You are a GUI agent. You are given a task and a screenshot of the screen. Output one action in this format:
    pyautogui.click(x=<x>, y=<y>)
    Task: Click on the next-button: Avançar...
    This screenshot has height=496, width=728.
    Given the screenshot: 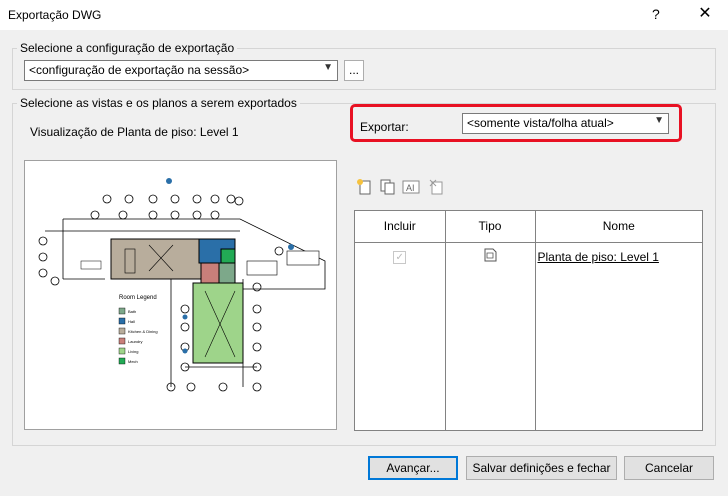 What is the action you would take?
    pyautogui.click(x=413, y=468)
    